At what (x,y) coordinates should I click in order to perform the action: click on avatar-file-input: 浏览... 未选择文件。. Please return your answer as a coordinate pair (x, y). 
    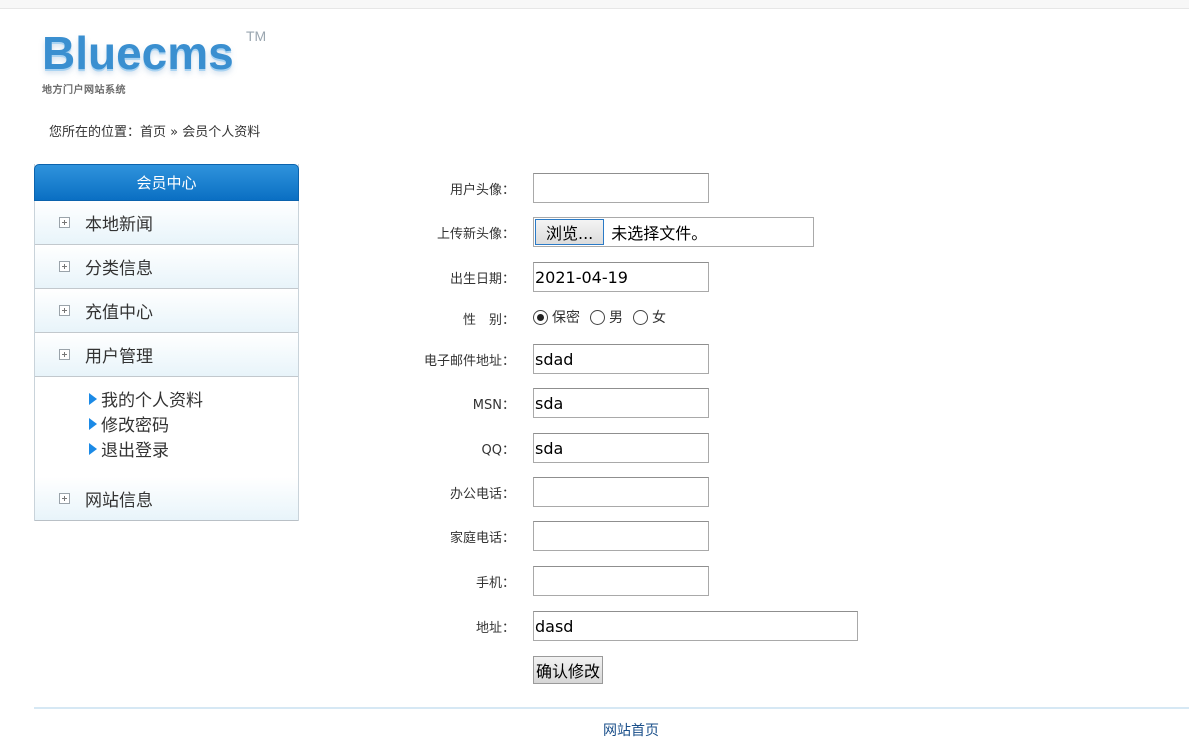
    Looking at the image, I should click on (673, 232).